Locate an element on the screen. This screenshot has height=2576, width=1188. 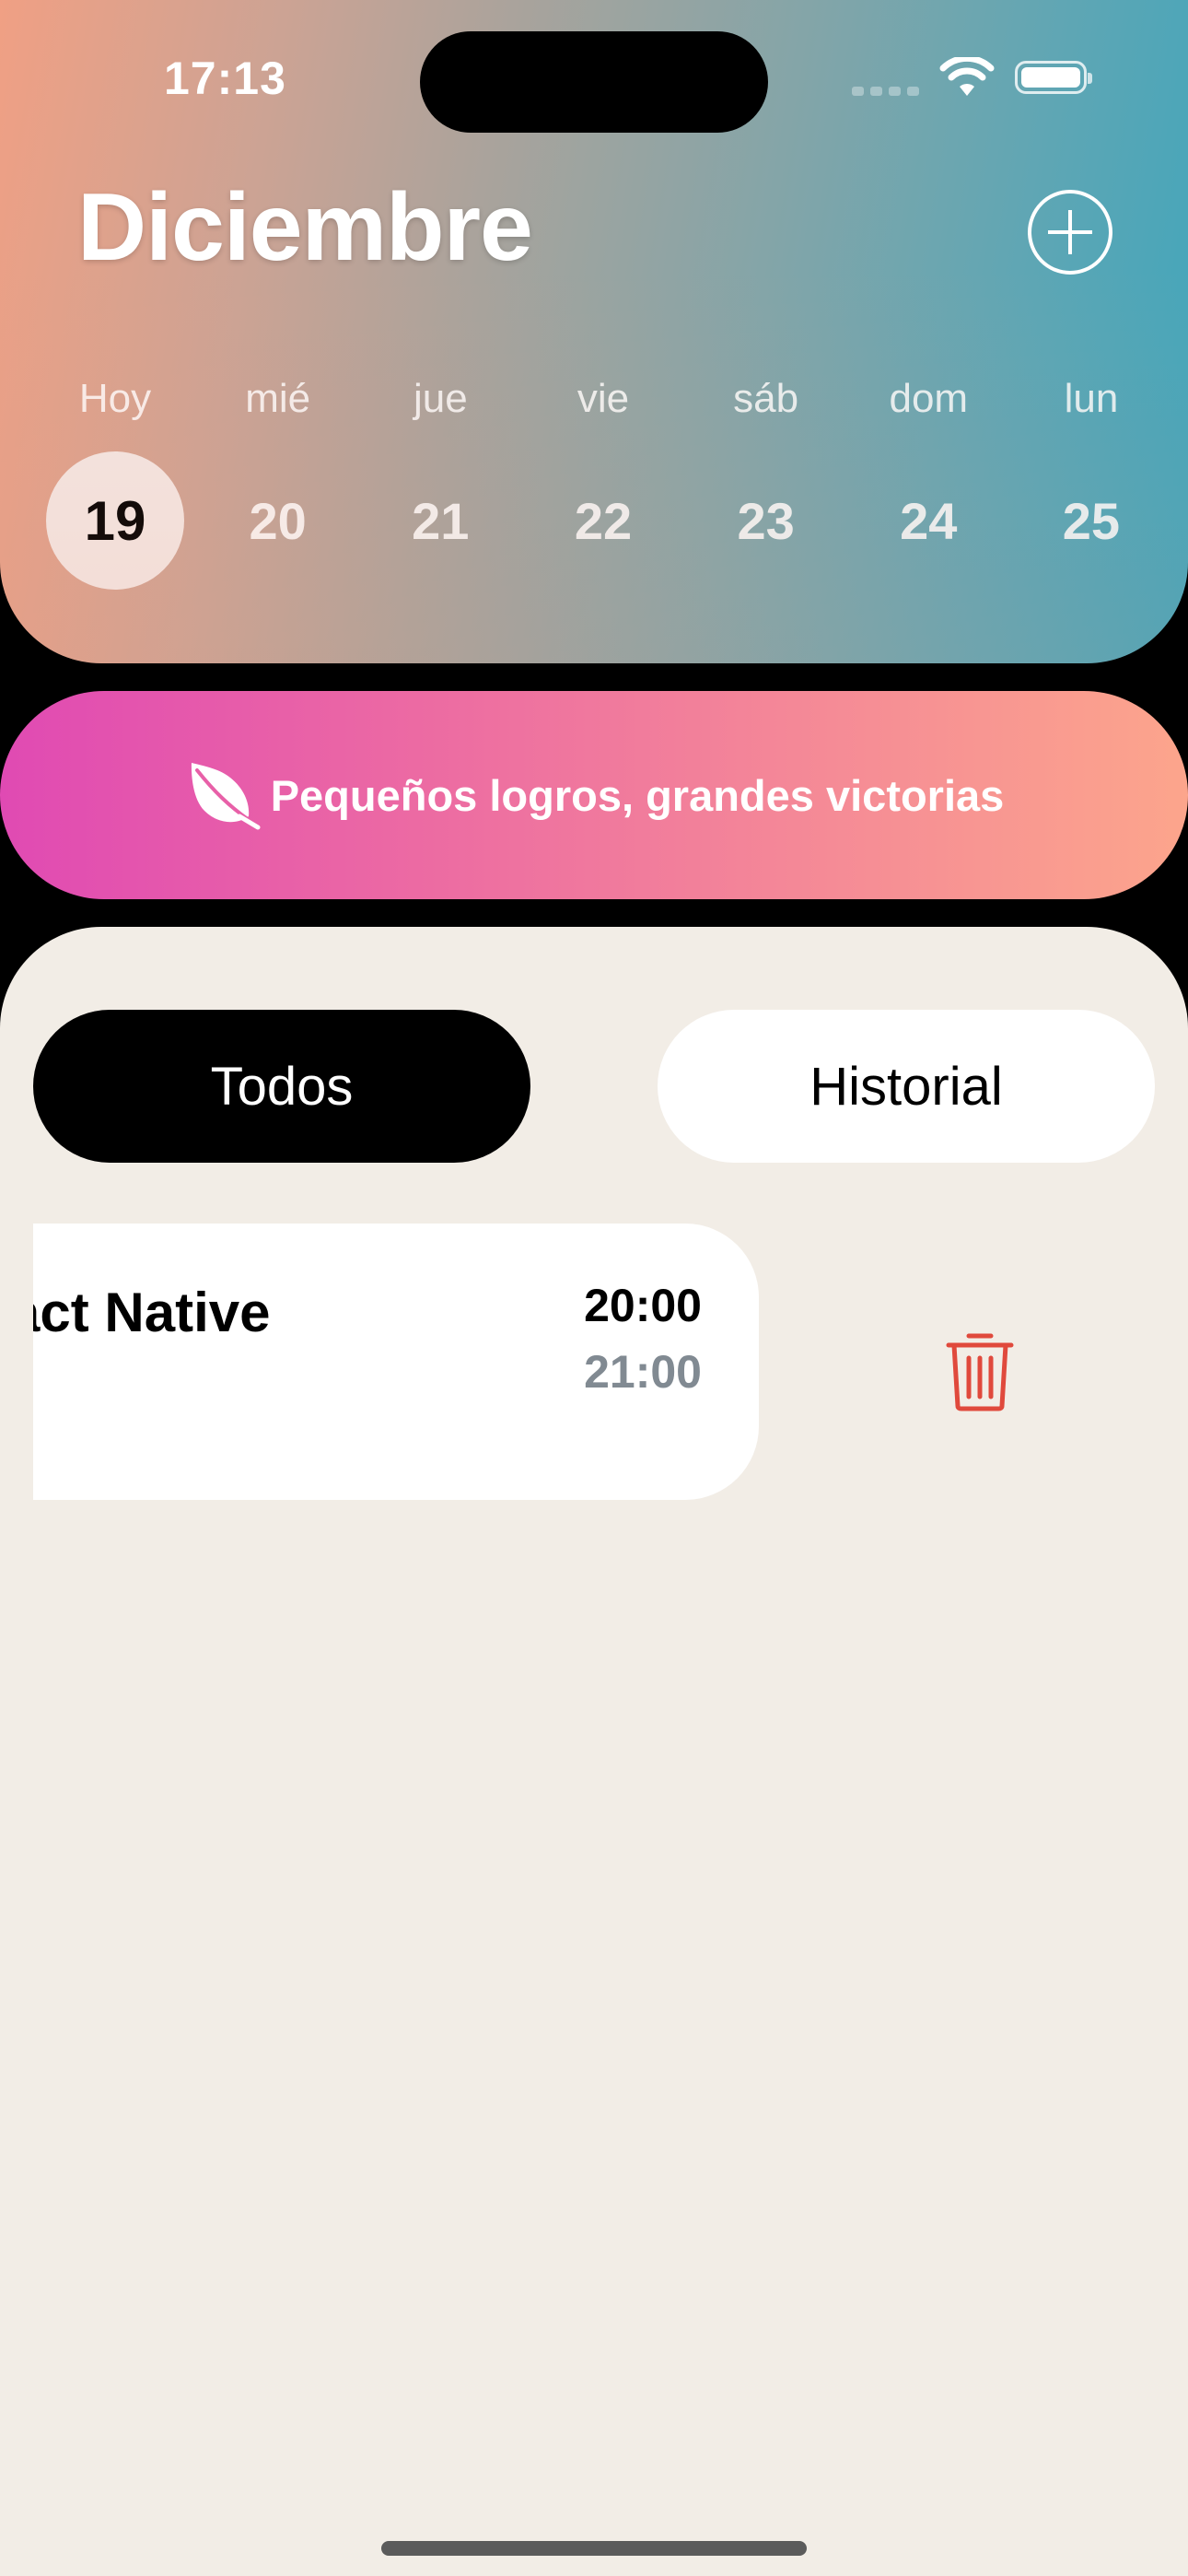
day-item: lun 25 is located at coordinates (1091, 480).